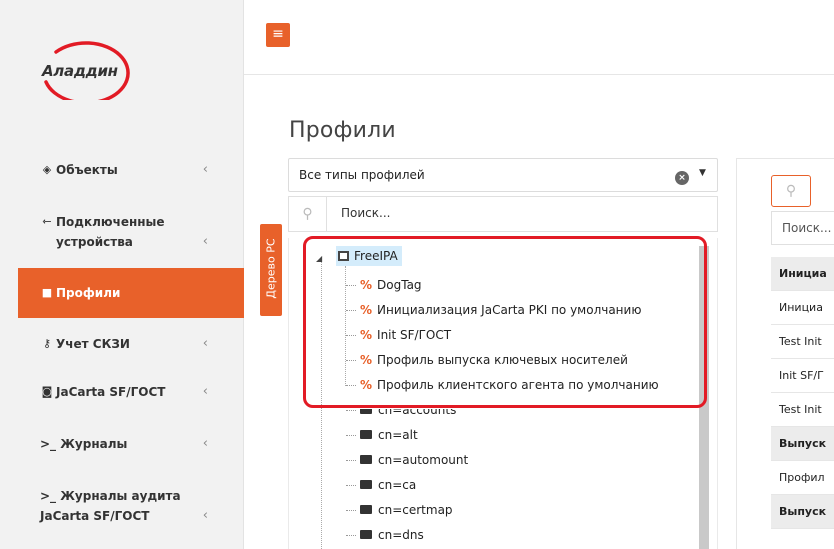  Describe the element at coordinates (802, 376) in the screenshot. I see `table-row: Init SF/Г` at that location.